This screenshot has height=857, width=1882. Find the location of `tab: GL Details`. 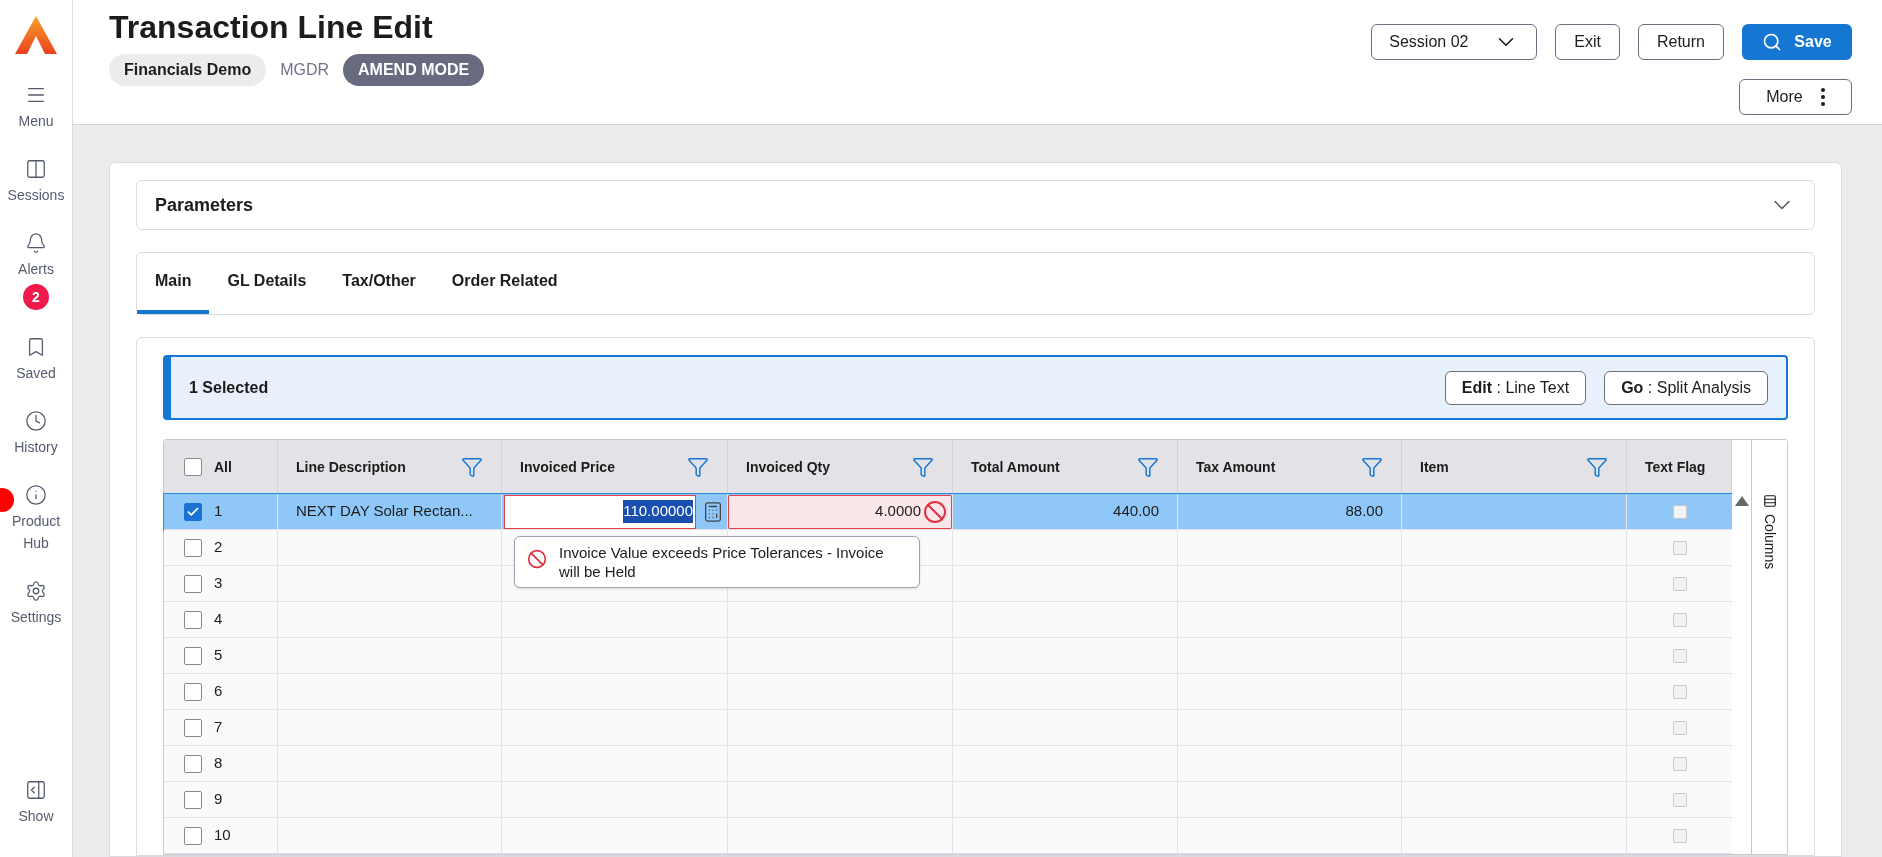

tab: GL Details is located at coordinates (267, 283).